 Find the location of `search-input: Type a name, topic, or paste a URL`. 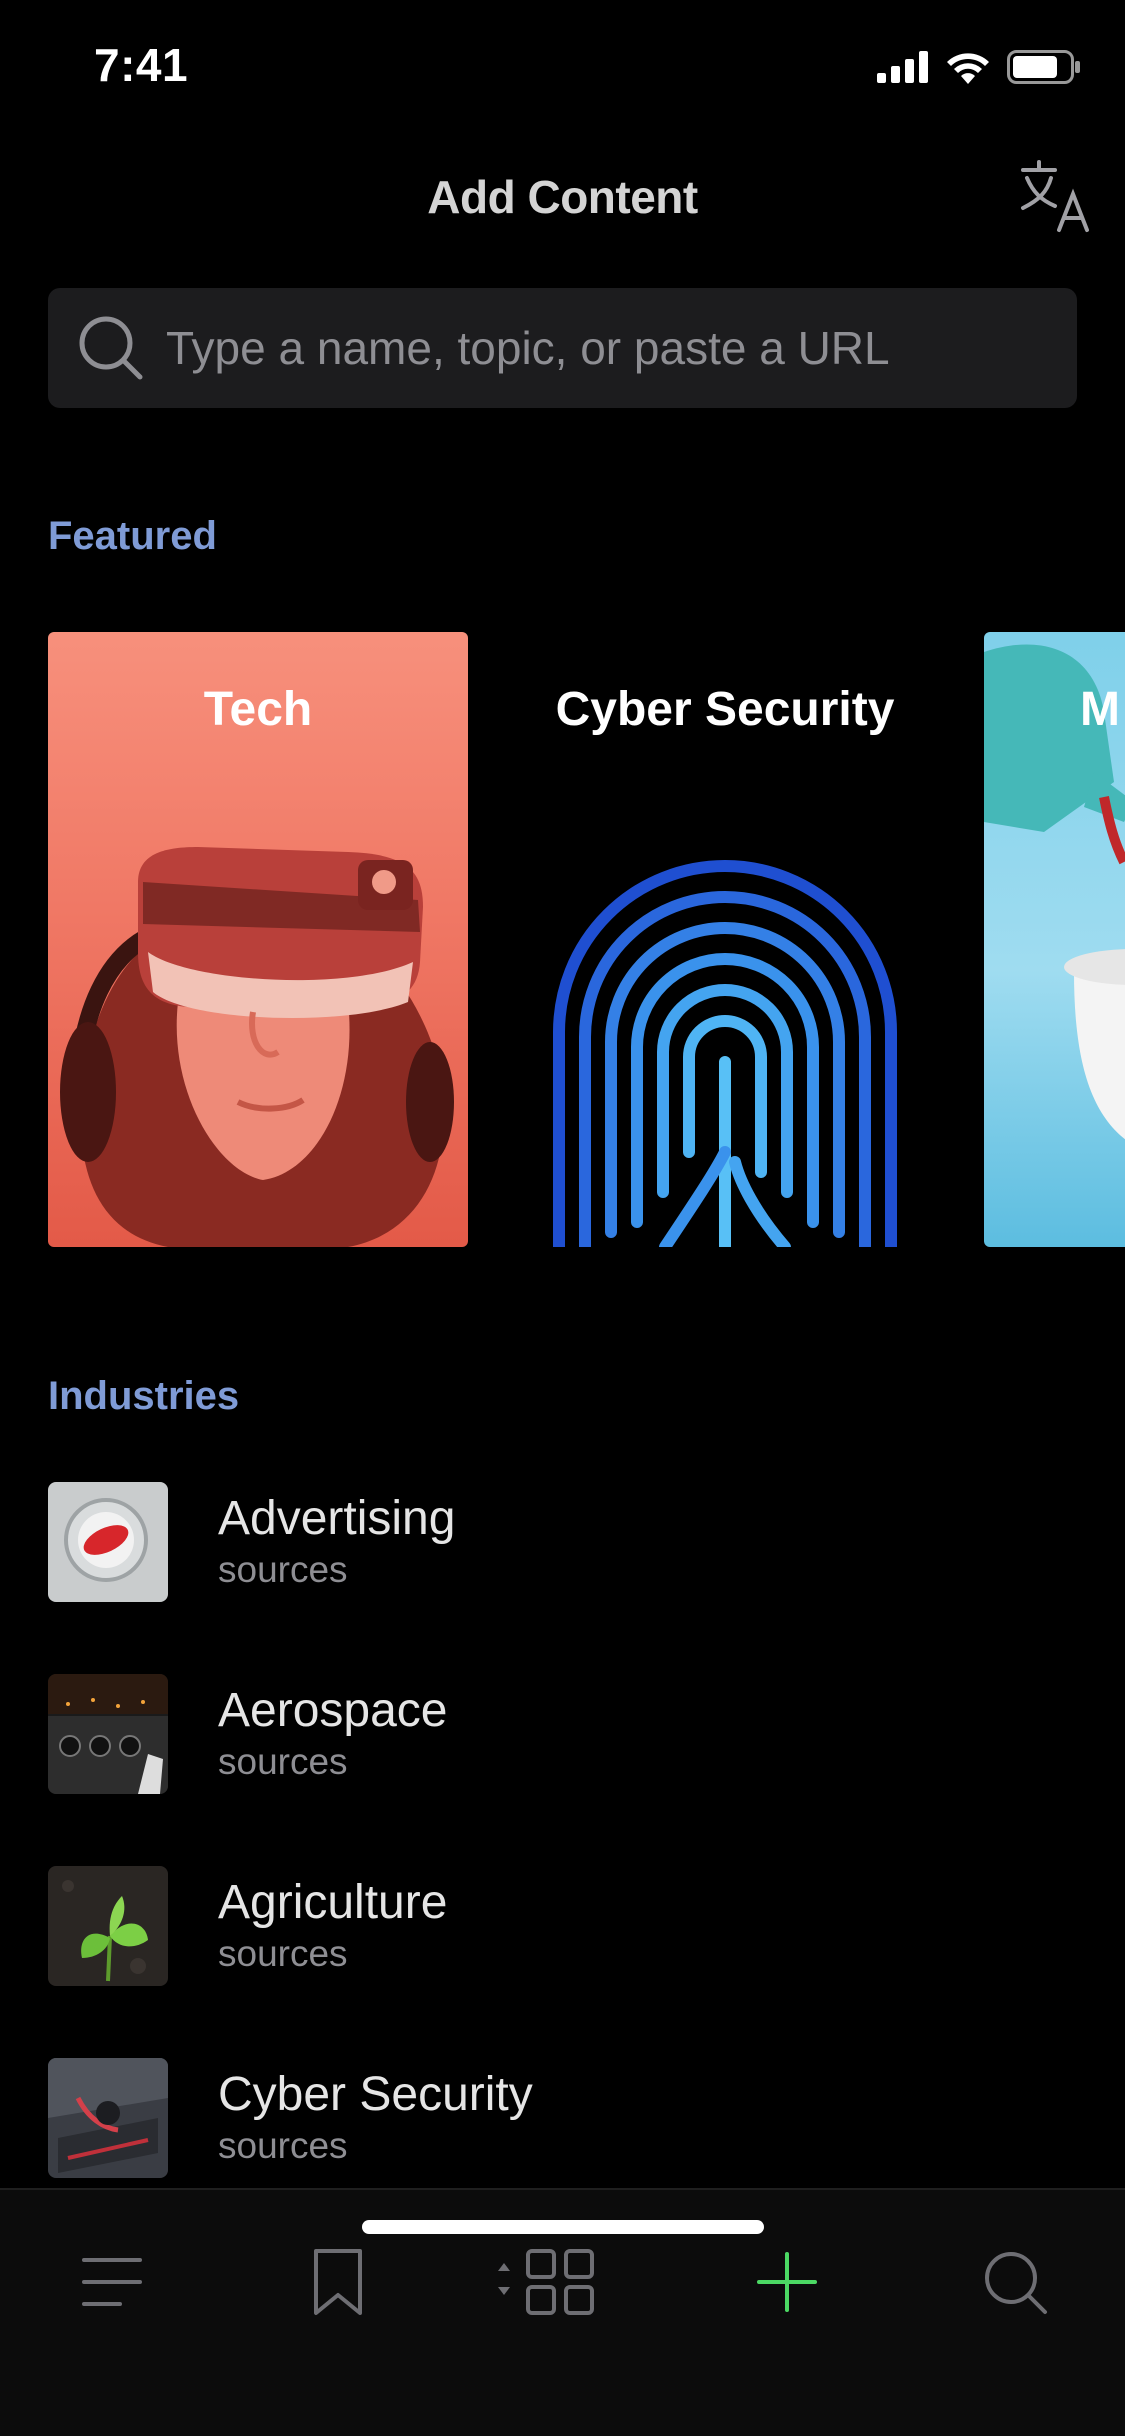

search-input: Type a name, topic, or paste a URL is located at coordinates (562, 348).